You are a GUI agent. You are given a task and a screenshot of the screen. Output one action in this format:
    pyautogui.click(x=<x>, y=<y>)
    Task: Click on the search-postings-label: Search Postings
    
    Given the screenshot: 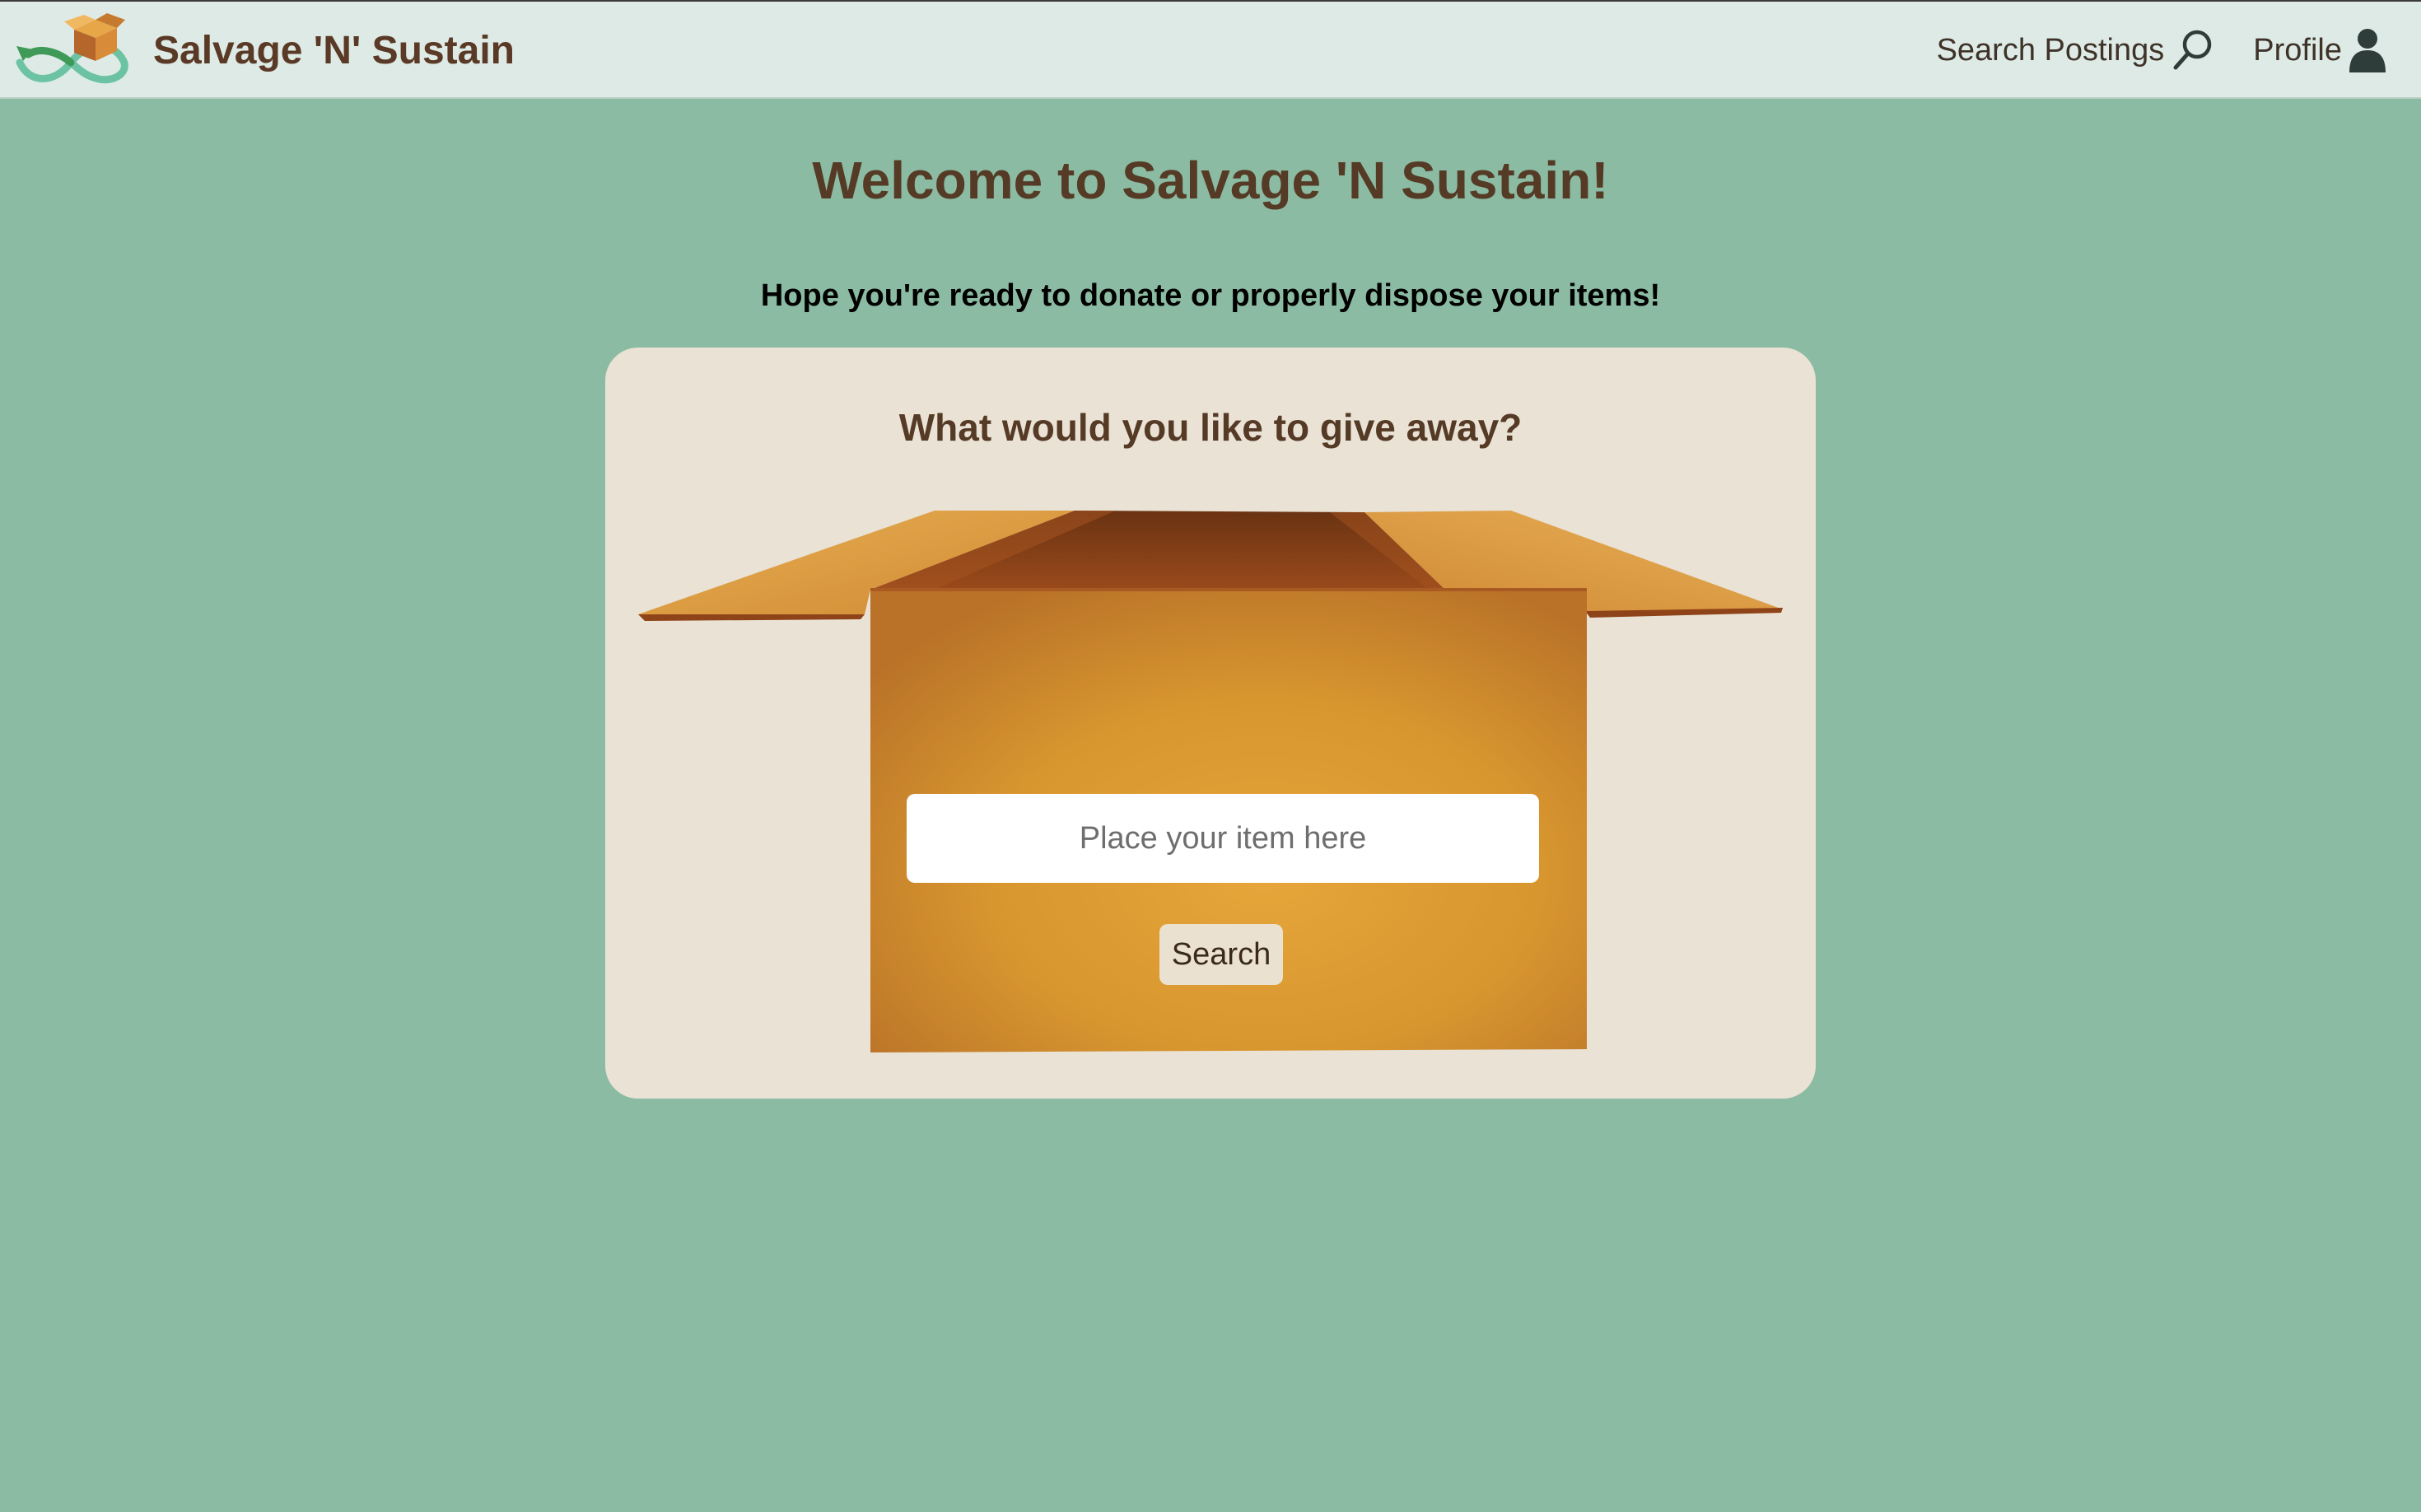 What is the action you would take?
    pyautogui.click(x=2050, y=50)
    